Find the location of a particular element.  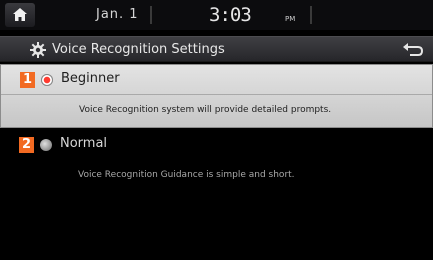

page-title: Voice Recognition Settings is located at coordinates (138, 49).